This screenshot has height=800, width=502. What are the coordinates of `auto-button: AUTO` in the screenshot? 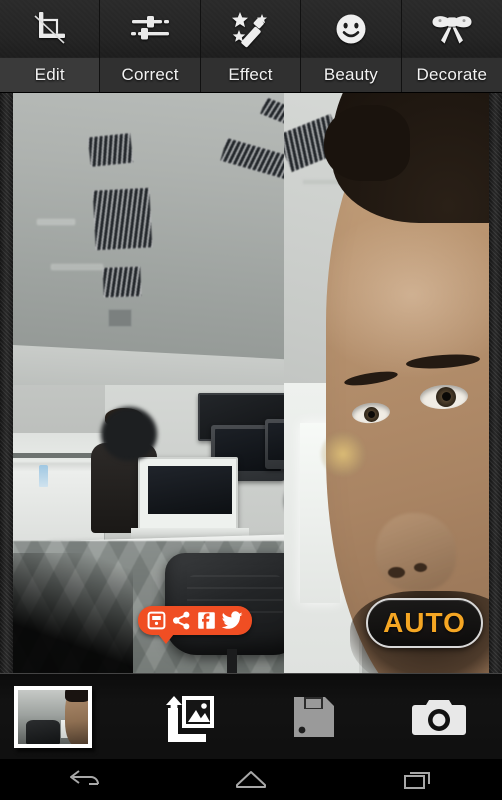 It's located at (424, 623).